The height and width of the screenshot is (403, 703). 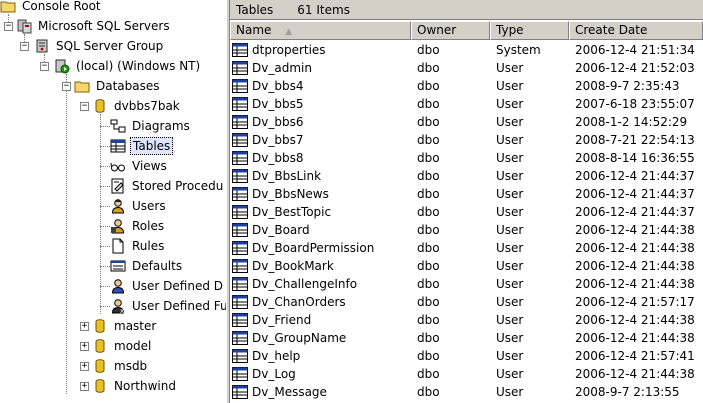 I want to click on tree-node-db-master: master, so click(x=125, y=326).